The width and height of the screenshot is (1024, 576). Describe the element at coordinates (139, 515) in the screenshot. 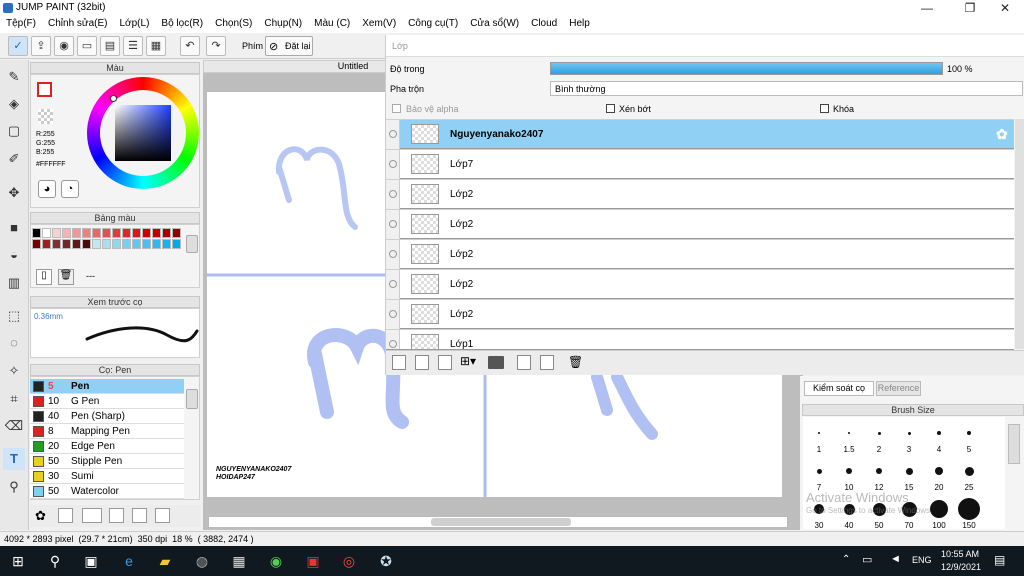

I see `folder-icon` at that location.